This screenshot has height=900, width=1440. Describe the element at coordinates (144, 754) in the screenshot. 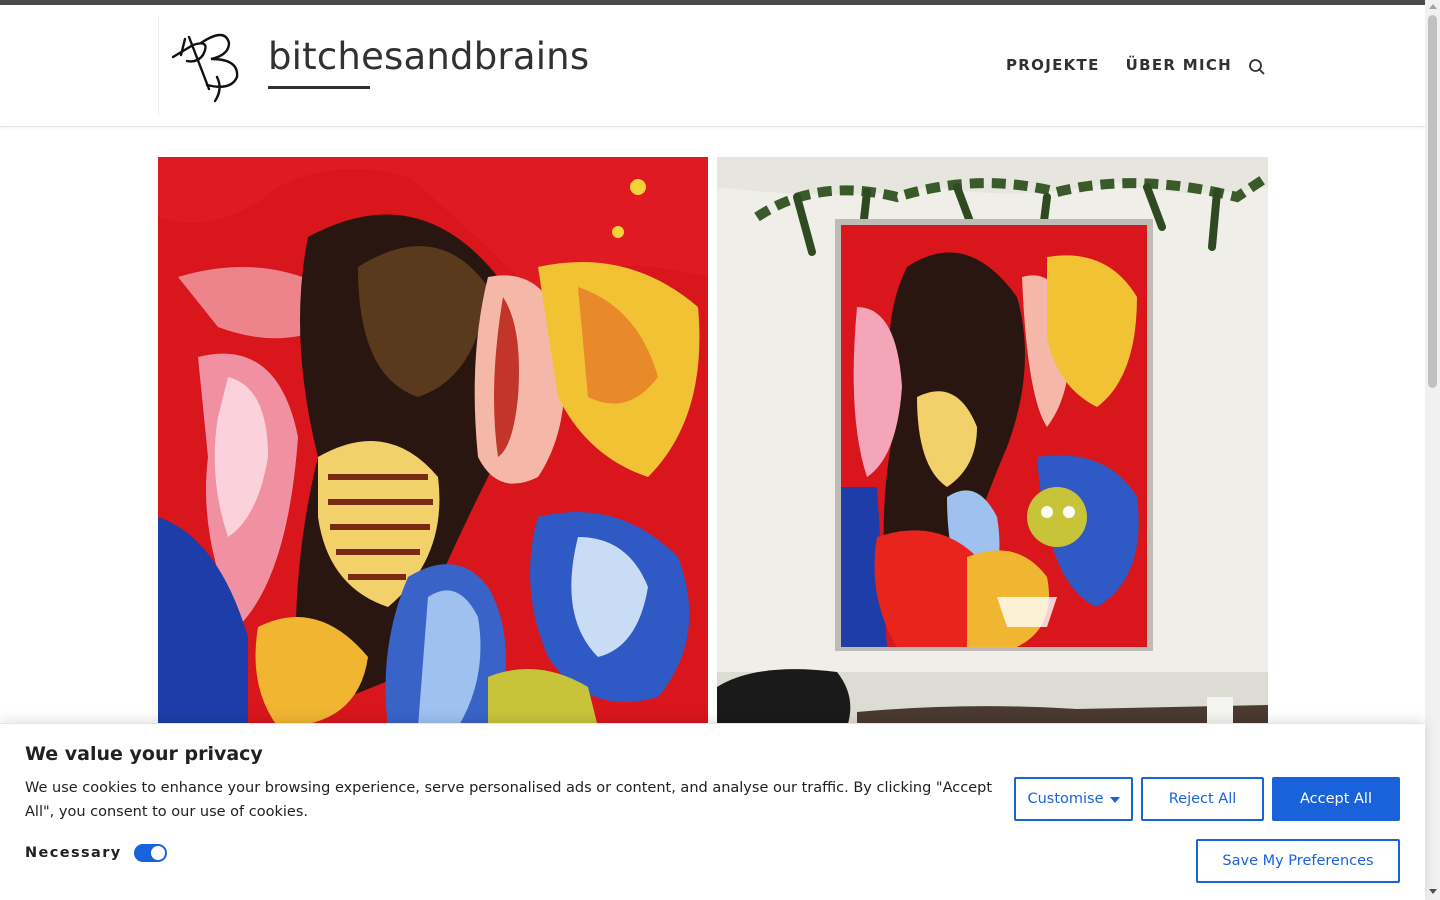

I see `cookie-banner-title: We value your privacy` at that location.